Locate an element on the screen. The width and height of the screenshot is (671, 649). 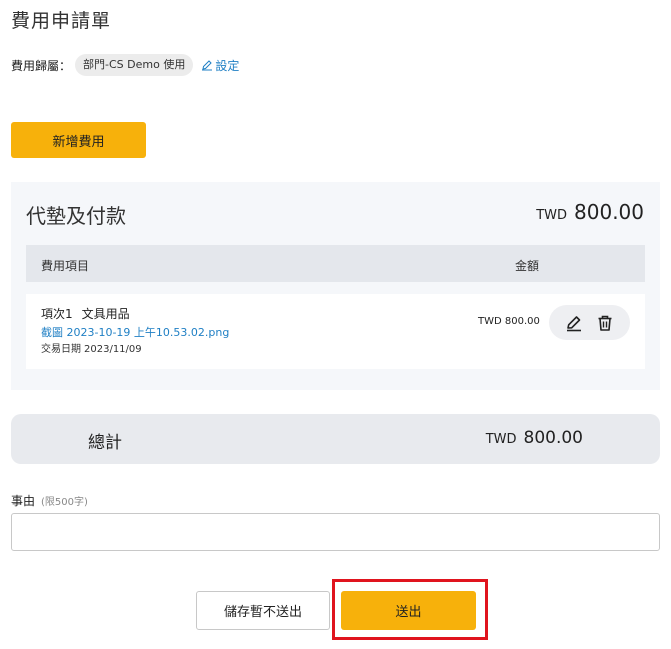
delete-button is located at coordinates (605, 323).